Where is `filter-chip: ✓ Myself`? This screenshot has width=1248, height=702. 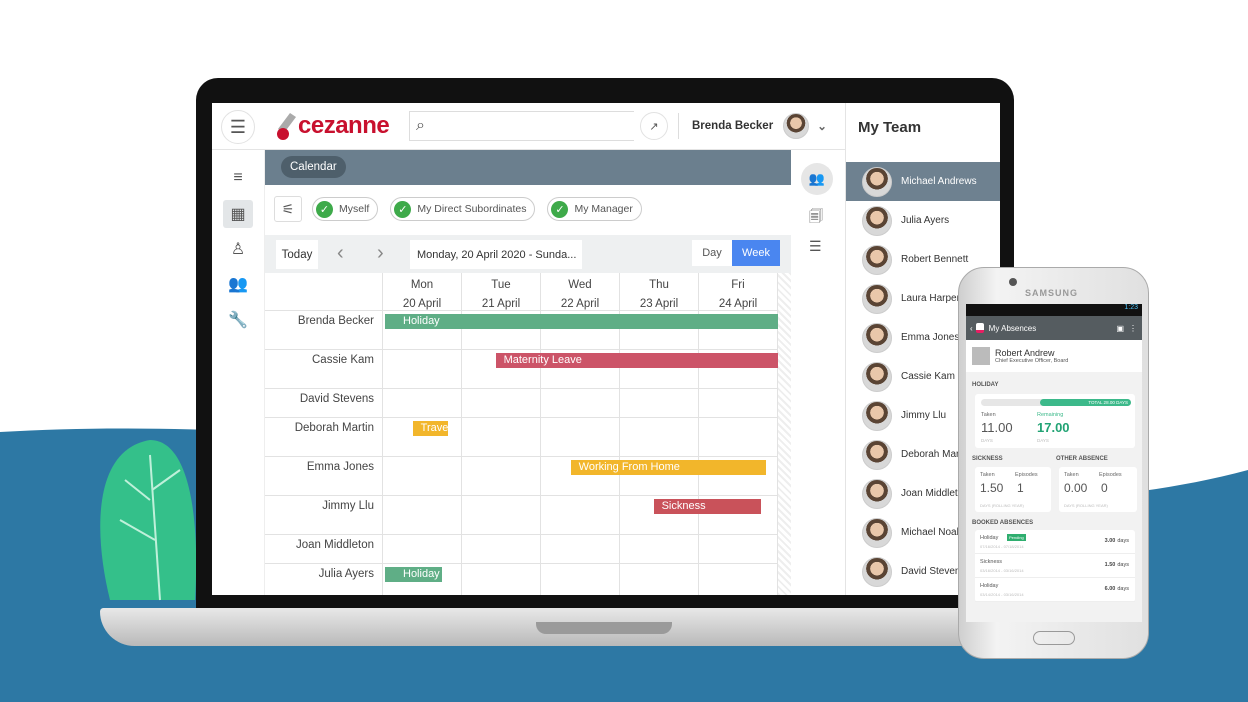
filter-chip: ✓ Myself is located at coordinates (345, 209).